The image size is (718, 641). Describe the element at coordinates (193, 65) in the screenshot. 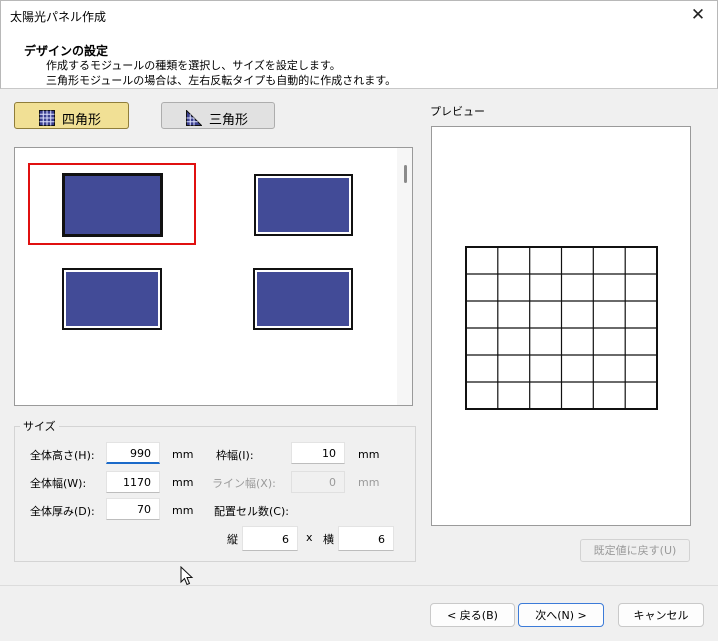

I see `header-description-1: 作成するモジュールの種類を選択し、サイズを設定します。` at that location.